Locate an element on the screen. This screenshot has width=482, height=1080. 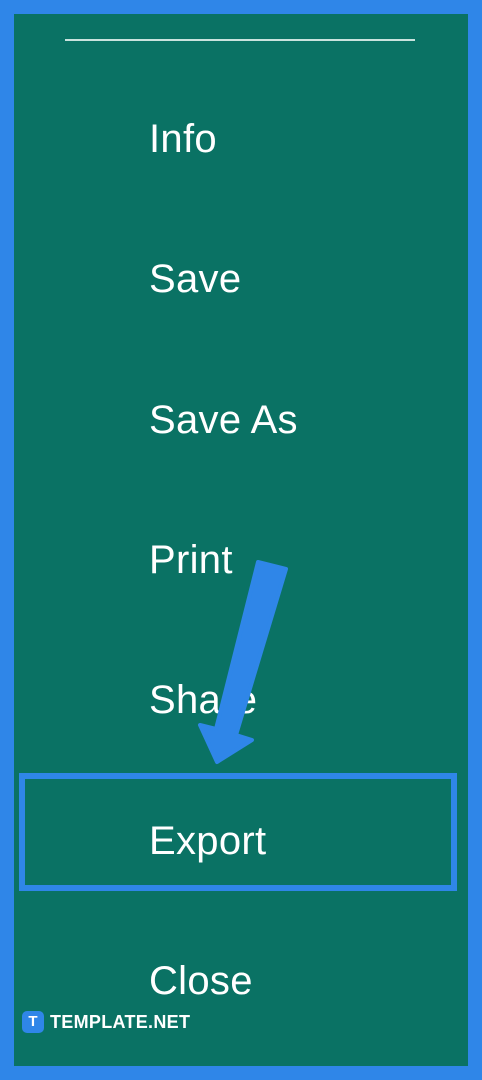
menu-item-save-as: Save As is located at coordinates (241, 420).